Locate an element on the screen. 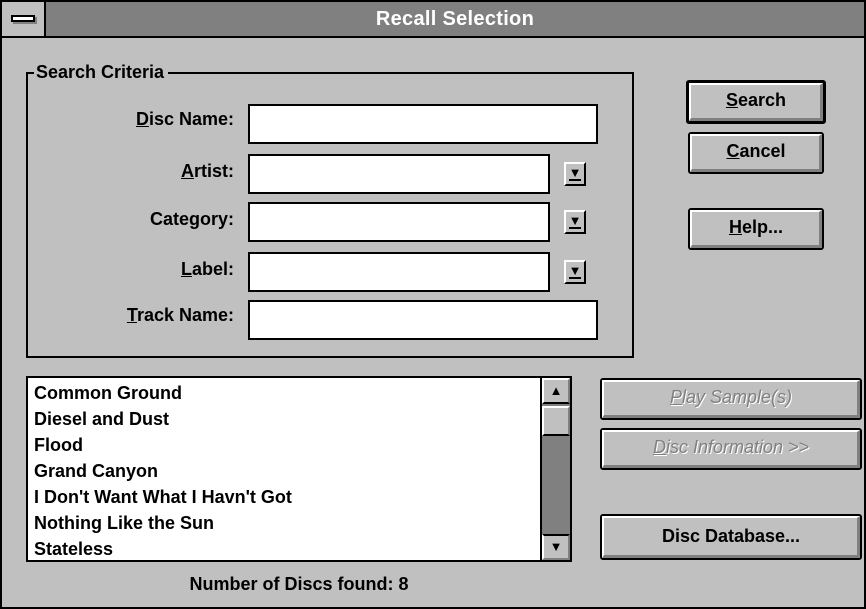  cancel-button: Cancel is located at coordinates (756, 153).